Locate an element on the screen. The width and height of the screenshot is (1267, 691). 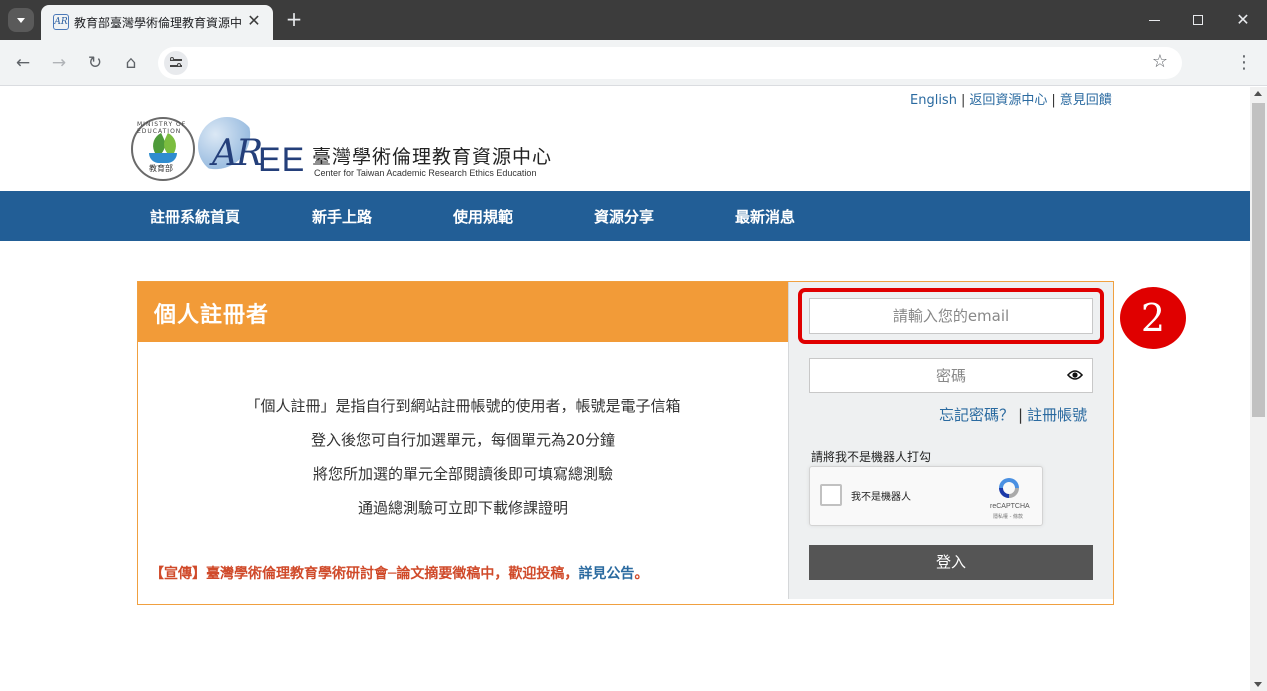
back-arrow-icon: ← is located at coordinates (23, 63).